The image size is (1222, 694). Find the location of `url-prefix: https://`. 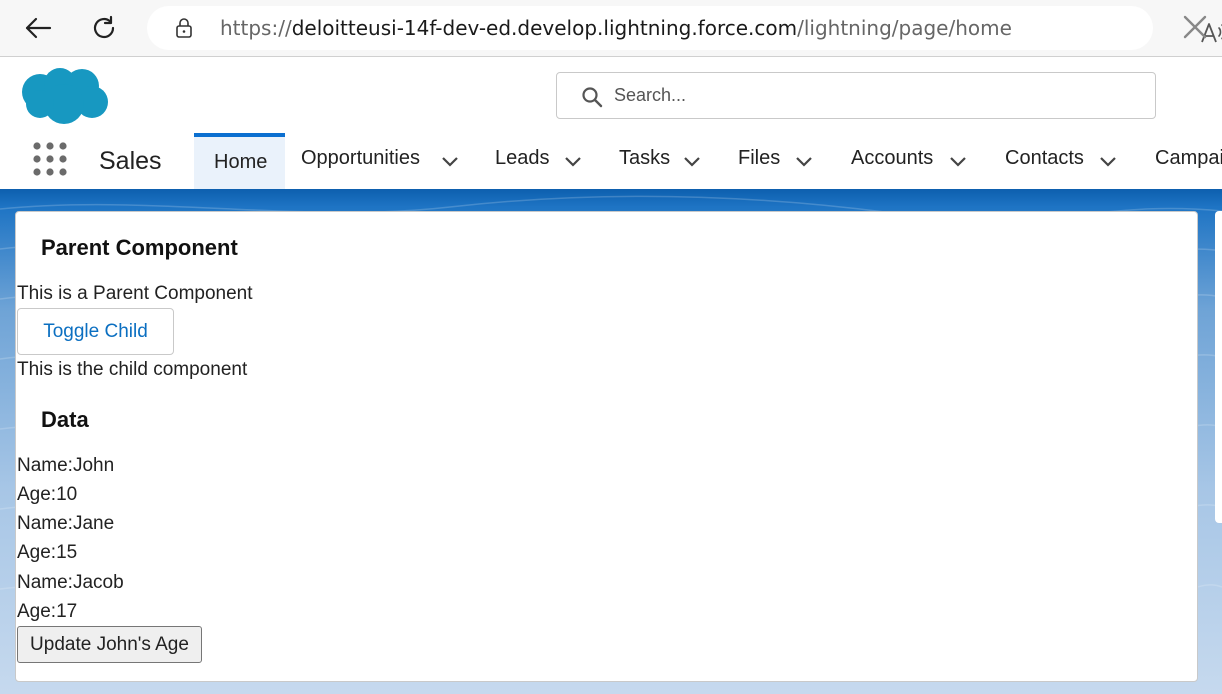

url-prefix: https:// is located at coordinates (256, 28).